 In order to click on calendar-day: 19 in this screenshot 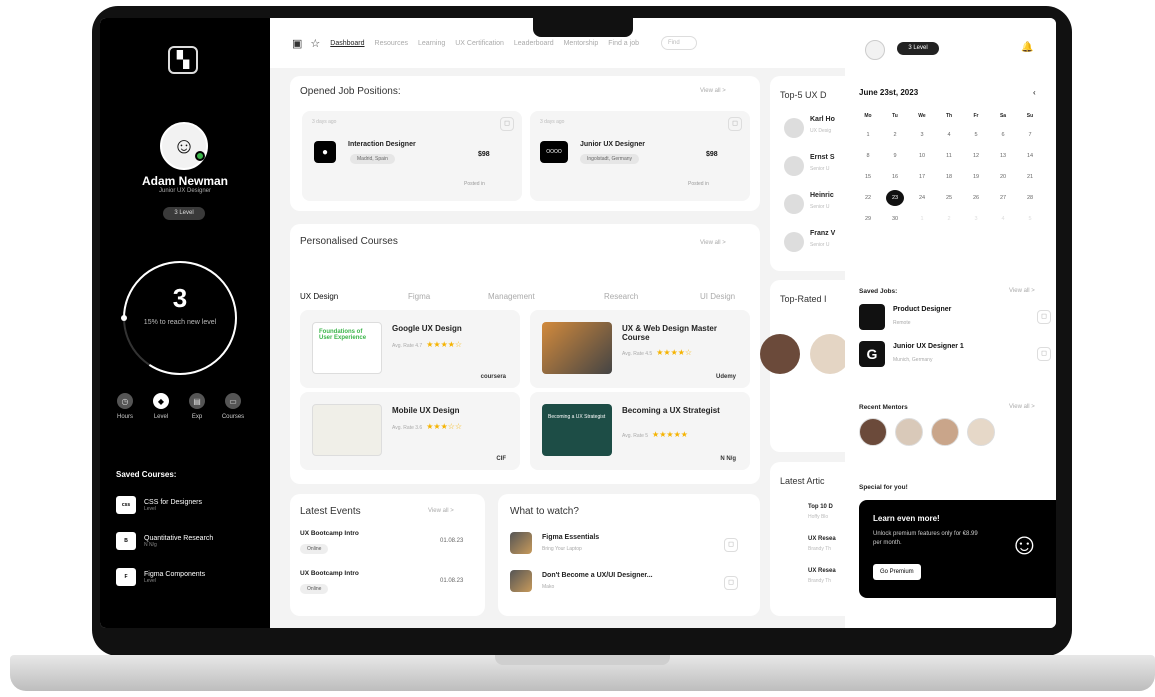, I will do `click(976, 177)`.